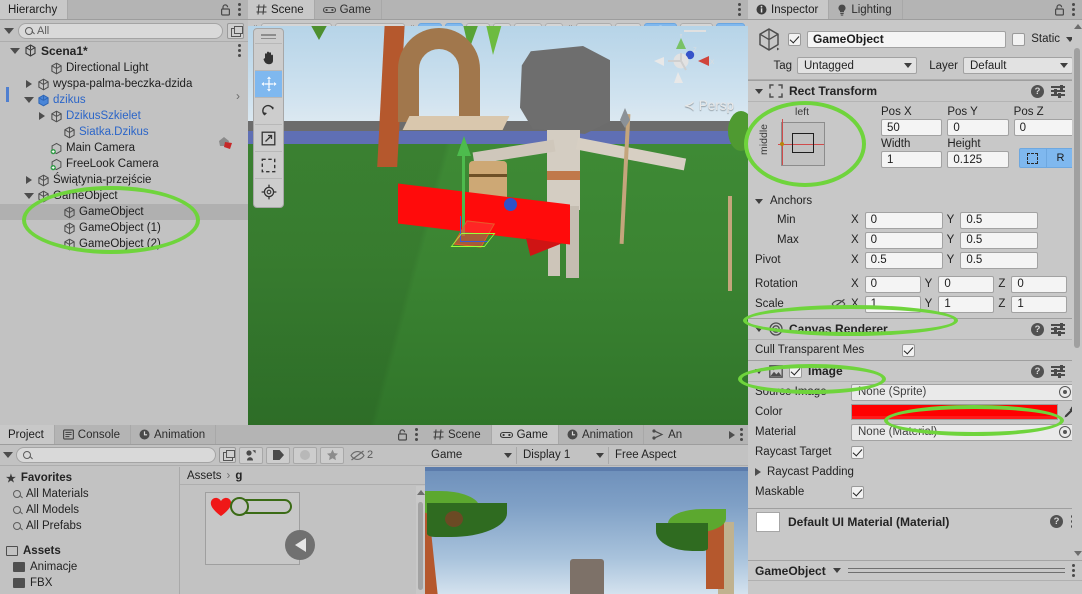  What do you see at coordinates (348, 9) in the screenshot?
I see `tab-game: Game` at bounding box center [348, 9].